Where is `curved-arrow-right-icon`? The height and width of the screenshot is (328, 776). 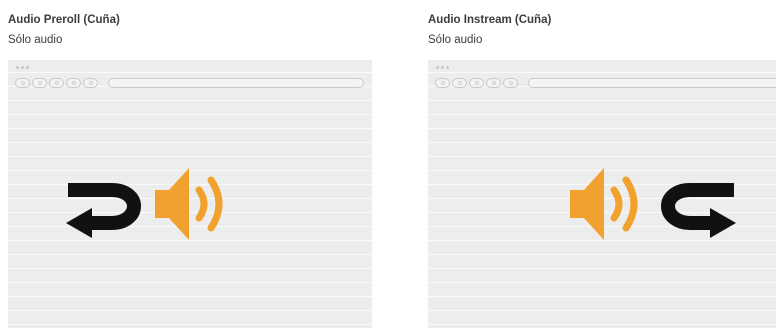 curved-arrow-right-icon is located at coordinates (698, 210).